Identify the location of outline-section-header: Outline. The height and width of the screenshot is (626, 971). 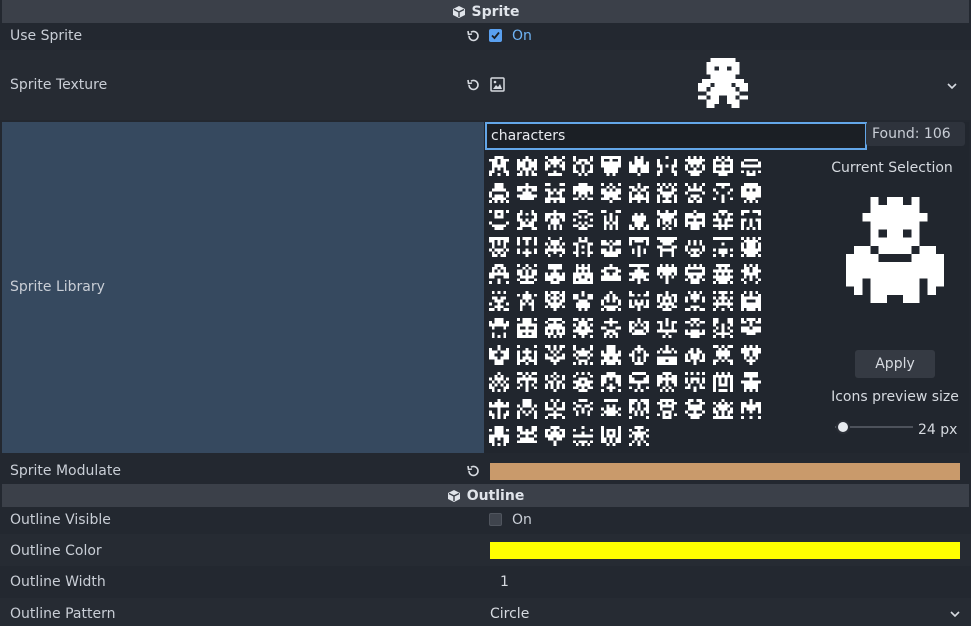
(485, 495).